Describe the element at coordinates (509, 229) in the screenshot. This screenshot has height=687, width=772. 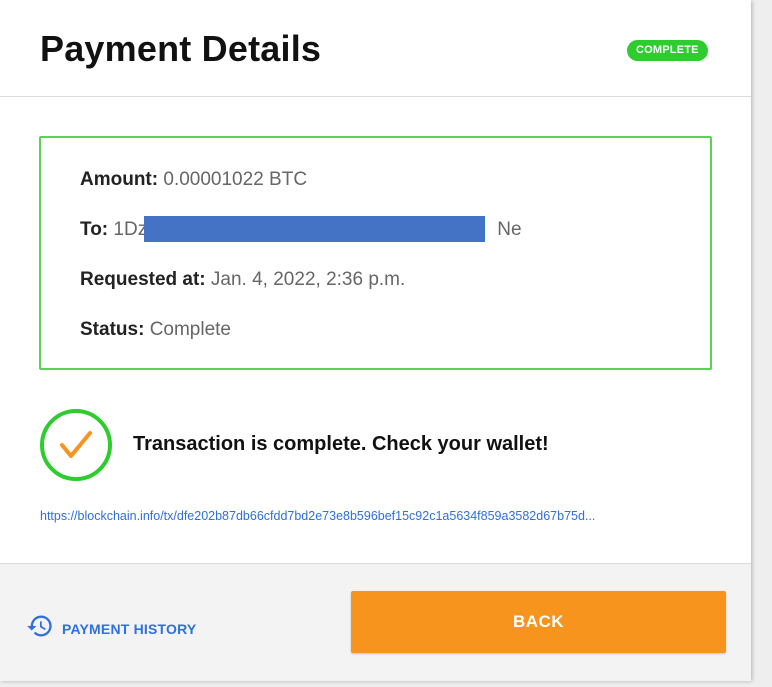
I see `recipient-address-end: Ne` at that location.